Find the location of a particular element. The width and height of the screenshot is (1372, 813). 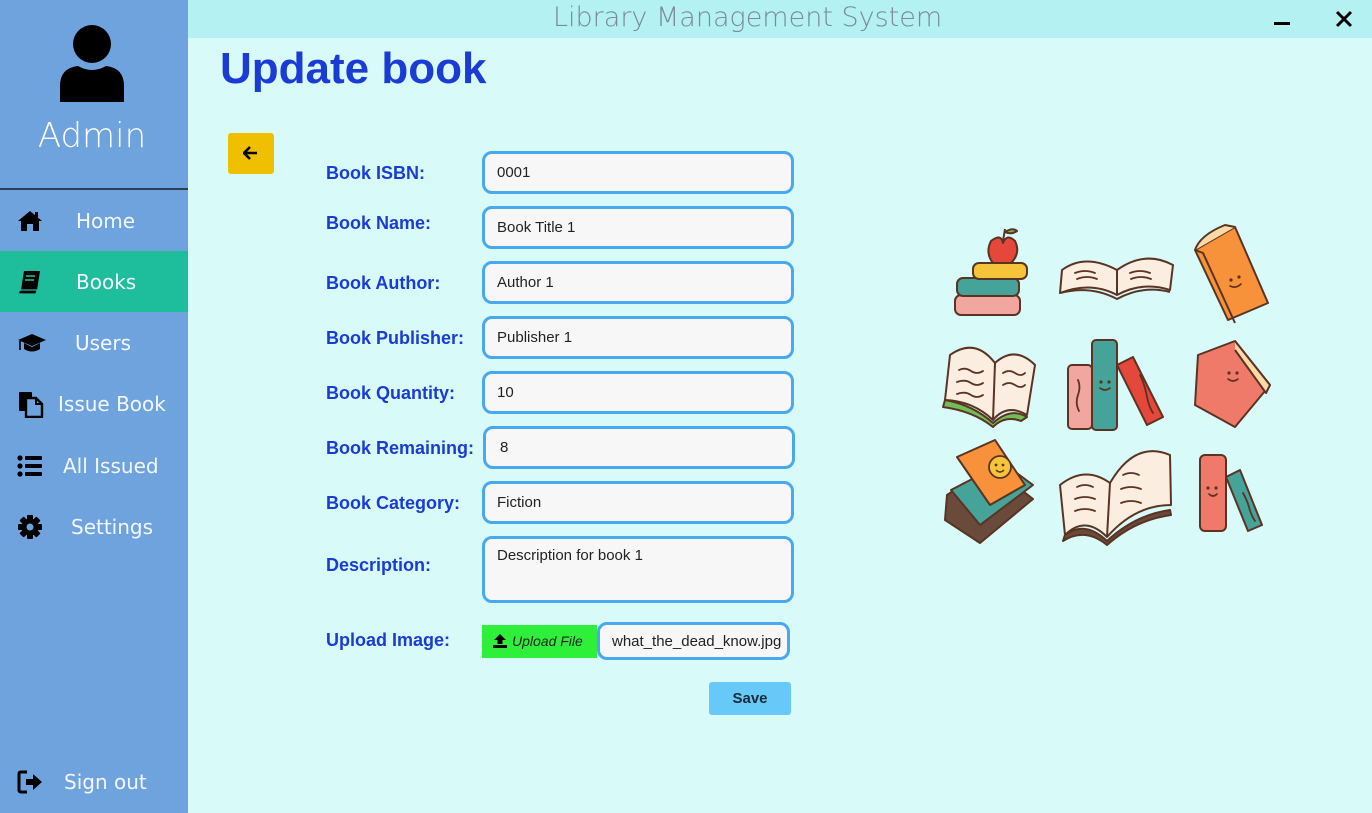

home-icon is located at coordinates (30, 220).